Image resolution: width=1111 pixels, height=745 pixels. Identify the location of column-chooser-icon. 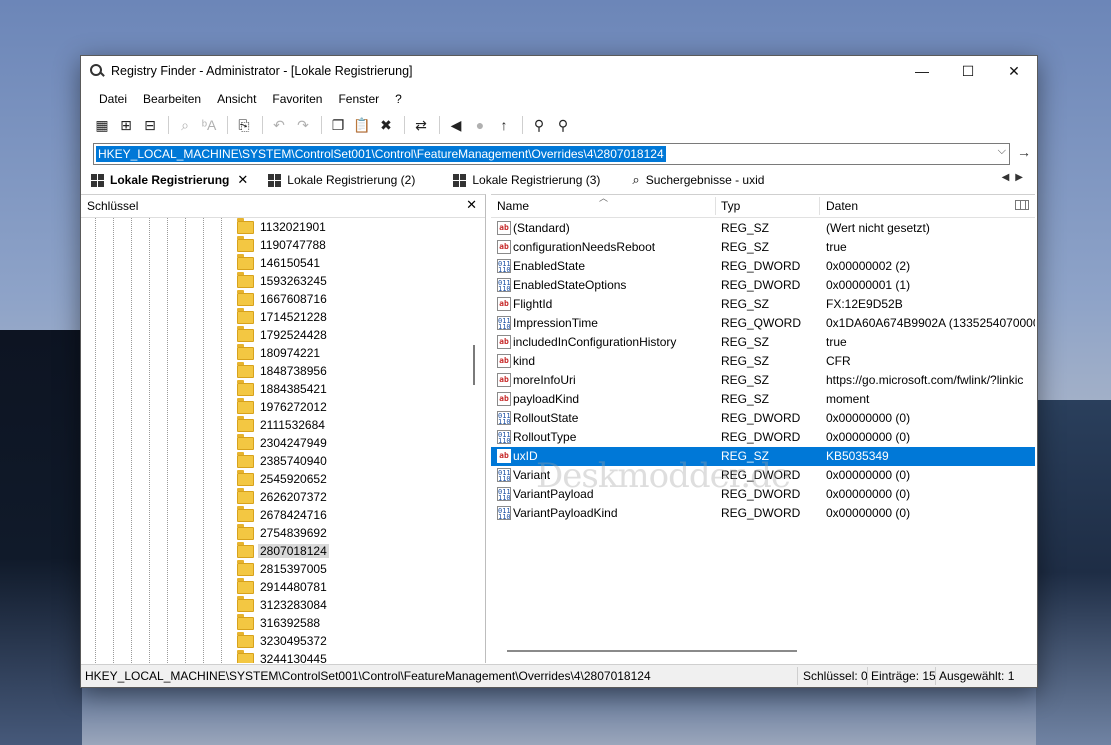
(1022, 205).